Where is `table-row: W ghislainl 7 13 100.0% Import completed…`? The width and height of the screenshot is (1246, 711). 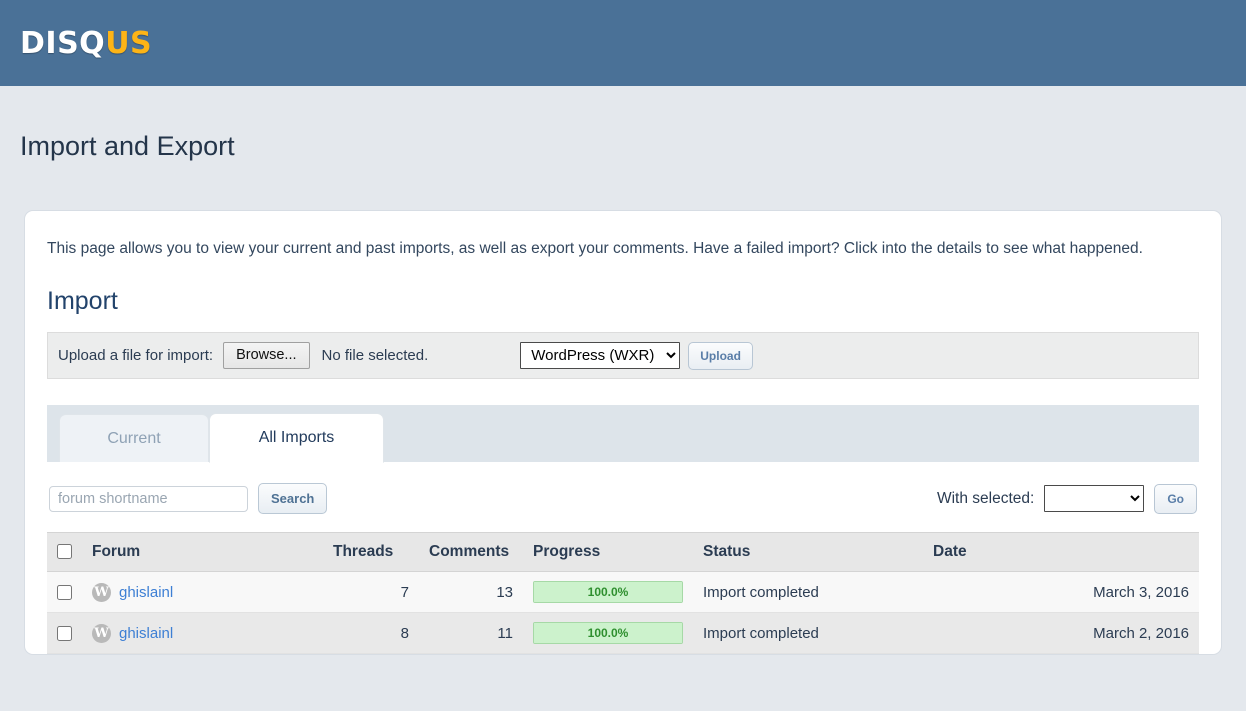 table-row: W ghislainl 7 13 100.0% Import completed… is located at coordinates (623, 592).